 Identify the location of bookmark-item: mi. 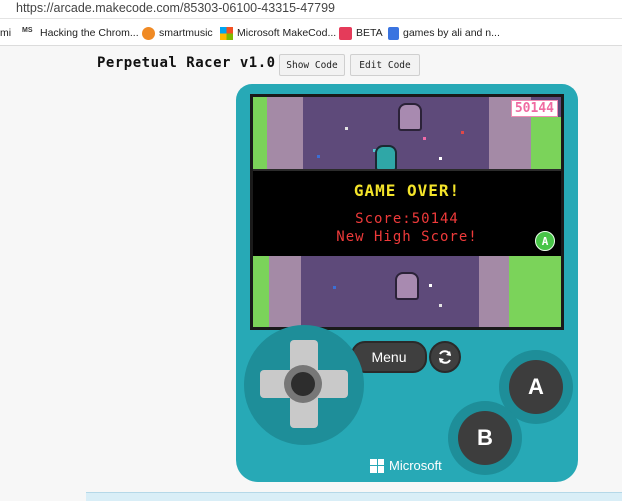
(5, 33).